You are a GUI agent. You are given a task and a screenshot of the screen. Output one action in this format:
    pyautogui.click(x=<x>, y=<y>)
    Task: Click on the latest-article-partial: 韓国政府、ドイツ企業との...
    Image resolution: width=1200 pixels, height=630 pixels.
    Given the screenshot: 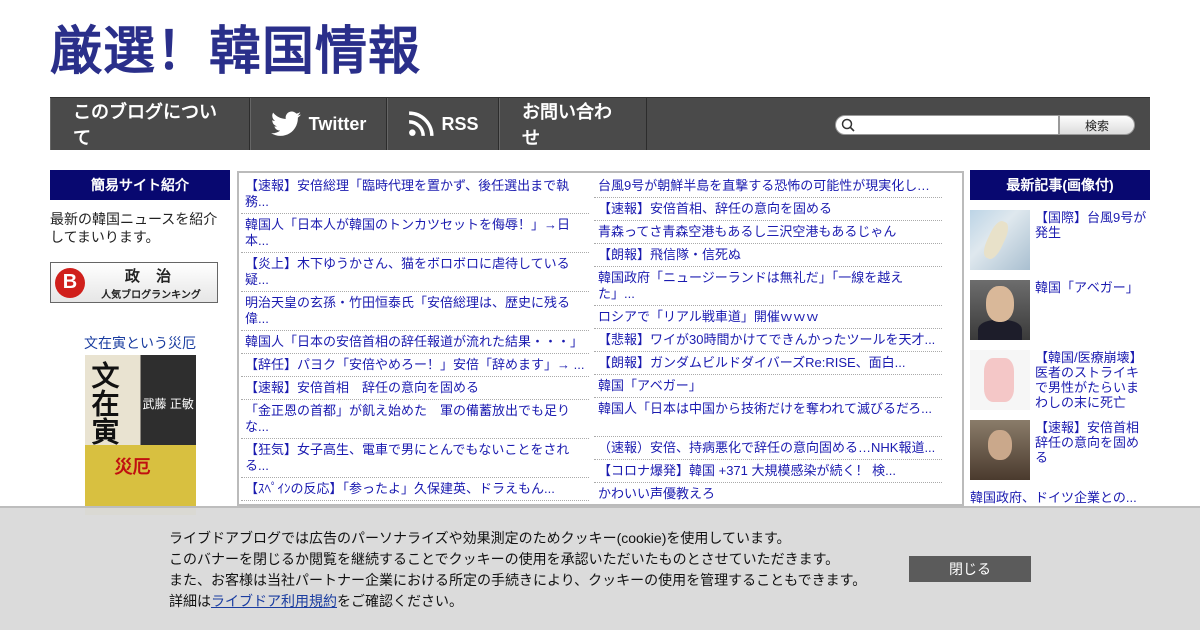 What is the action you would take?
    pyautogui.click(x=1060, y=497)
    